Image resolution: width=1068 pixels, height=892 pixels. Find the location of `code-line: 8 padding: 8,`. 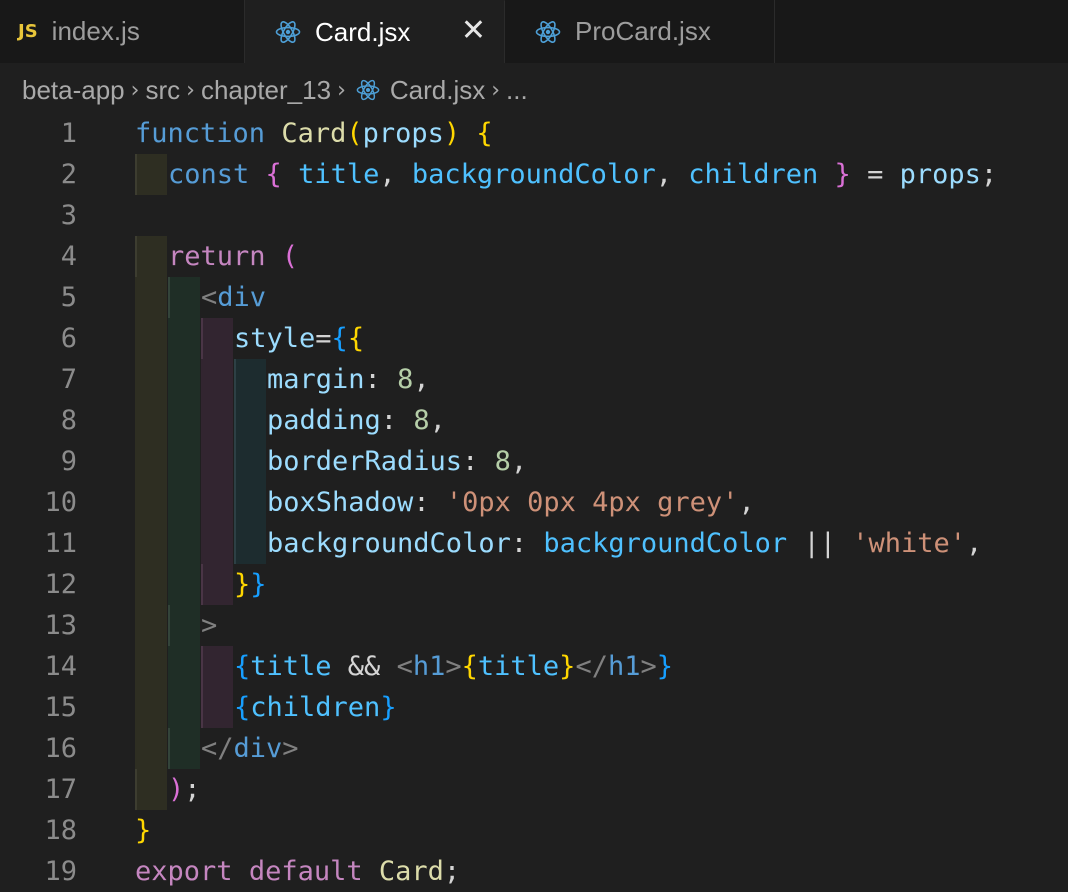

code-line: 8 padding: 8, is located at coordinates (534, 420).